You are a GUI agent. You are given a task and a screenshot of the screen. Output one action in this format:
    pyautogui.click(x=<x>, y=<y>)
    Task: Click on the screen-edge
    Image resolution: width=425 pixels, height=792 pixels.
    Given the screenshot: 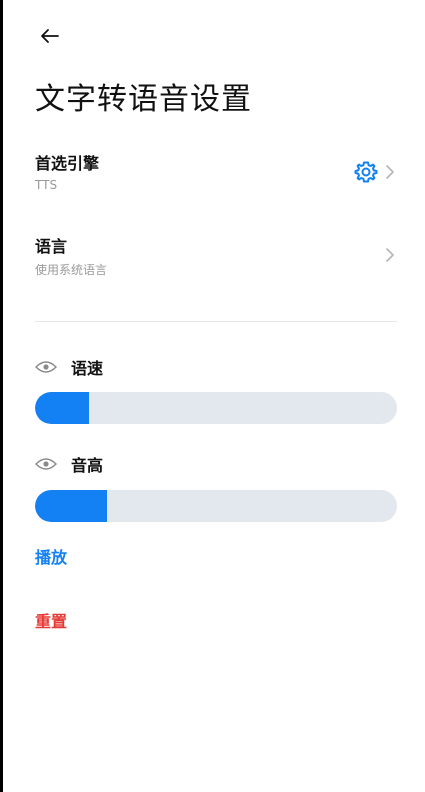 What is the action you would take?
    pyautogui.click(x=1, y=396)
    